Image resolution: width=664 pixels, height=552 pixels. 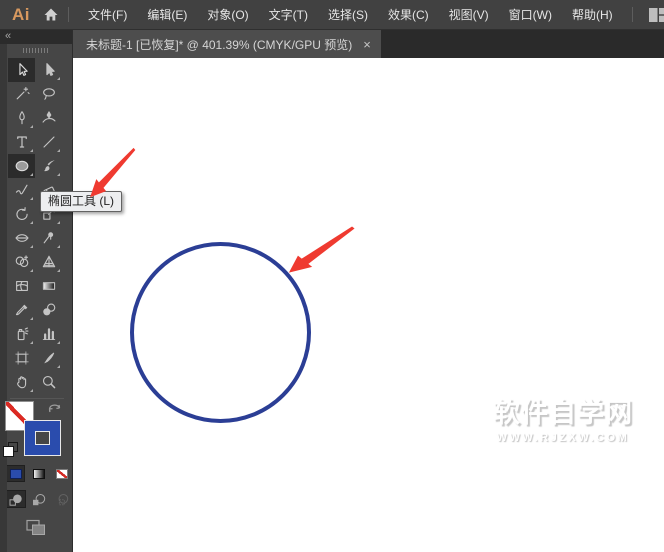 I want to click on blend-tool-button, so click(x=48, y=310).